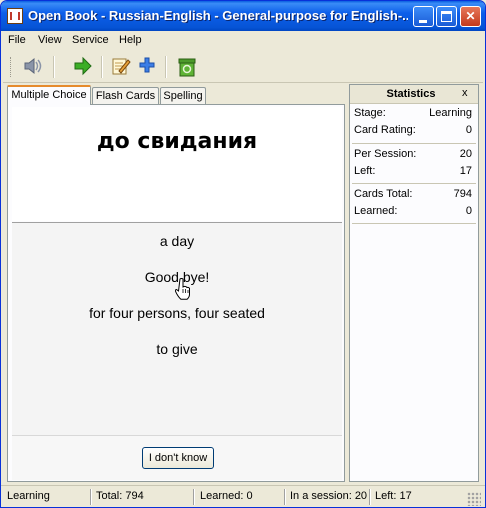 The height and width of the screenshot is (508, 486). Describe the element at coordinates (413, 114) in the screenshot. I see `stat-stage: Stage: Learning` at that location.